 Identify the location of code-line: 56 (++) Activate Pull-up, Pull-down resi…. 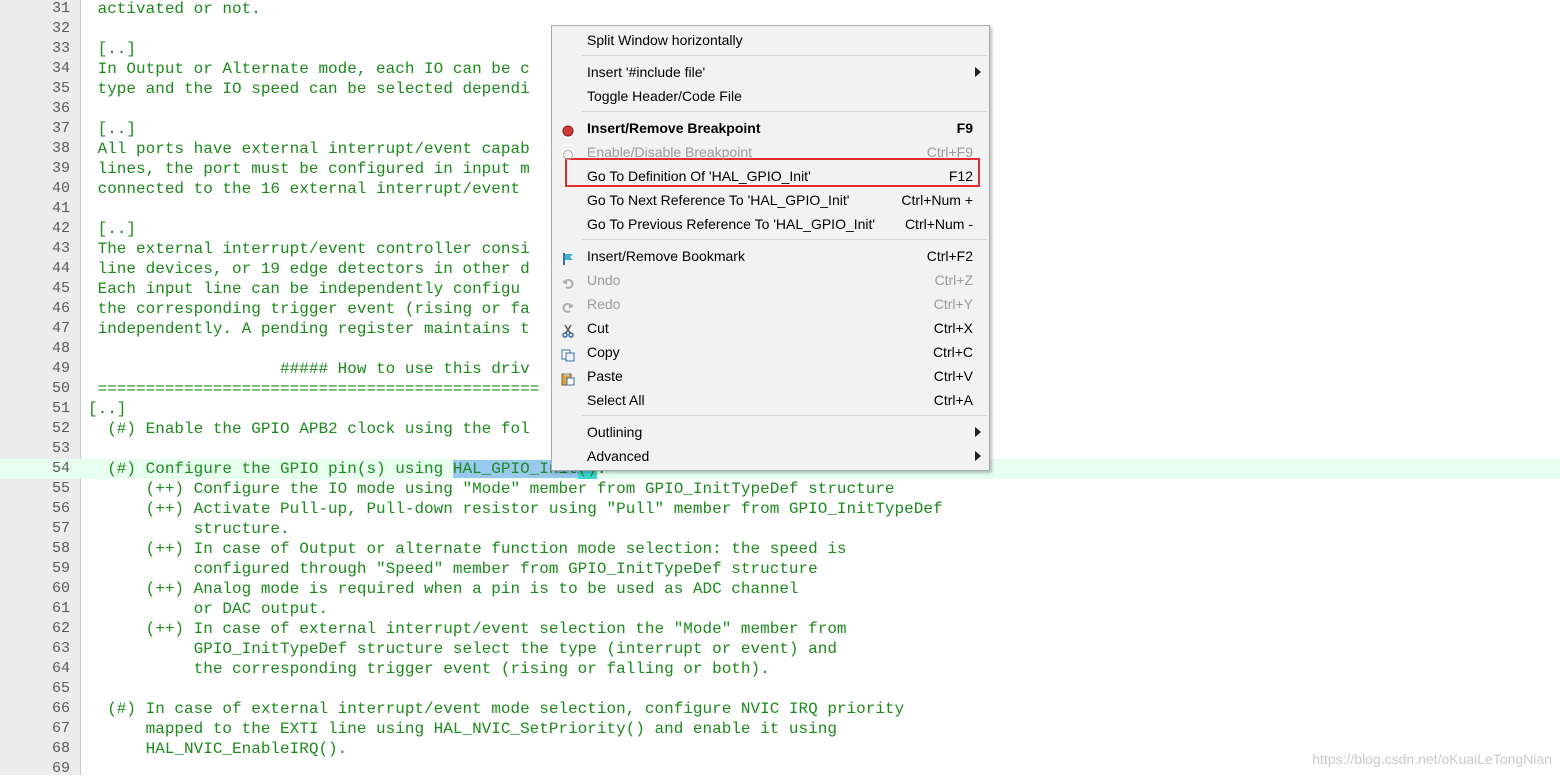
(780, 509).